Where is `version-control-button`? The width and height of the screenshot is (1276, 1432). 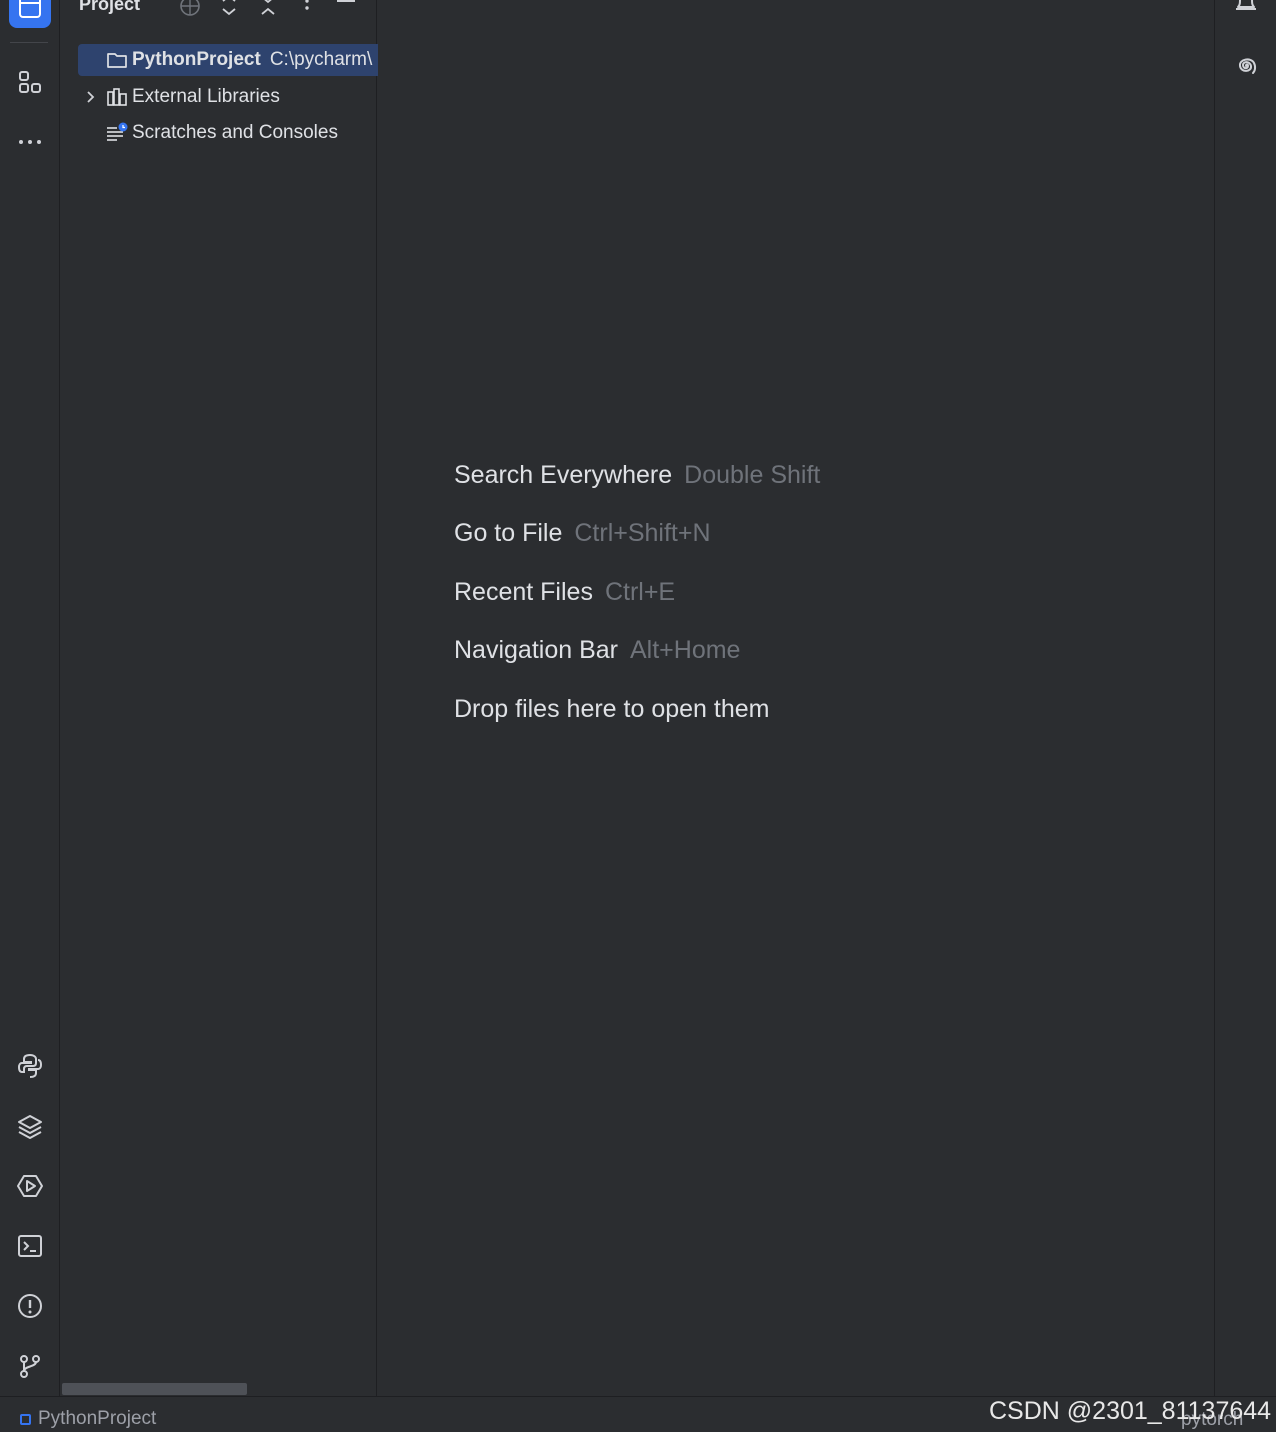 version-control-button is located at coordinates (30, 1366).